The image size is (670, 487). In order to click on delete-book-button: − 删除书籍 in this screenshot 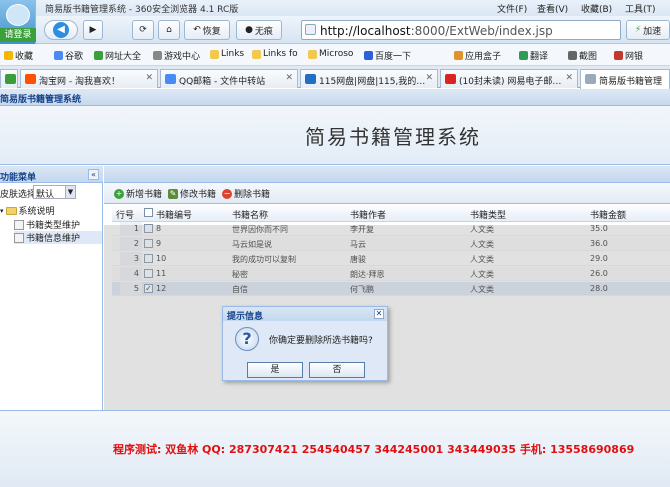, I will do `click(246, 193)`.